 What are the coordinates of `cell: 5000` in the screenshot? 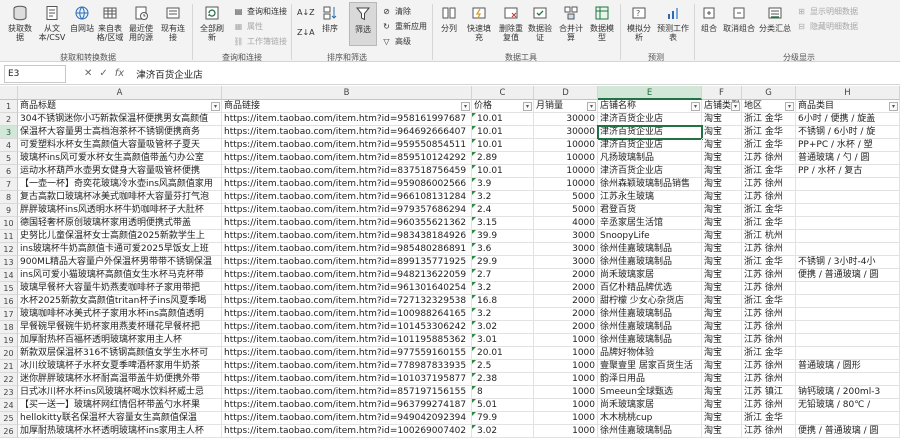 It's located at (566, 210).